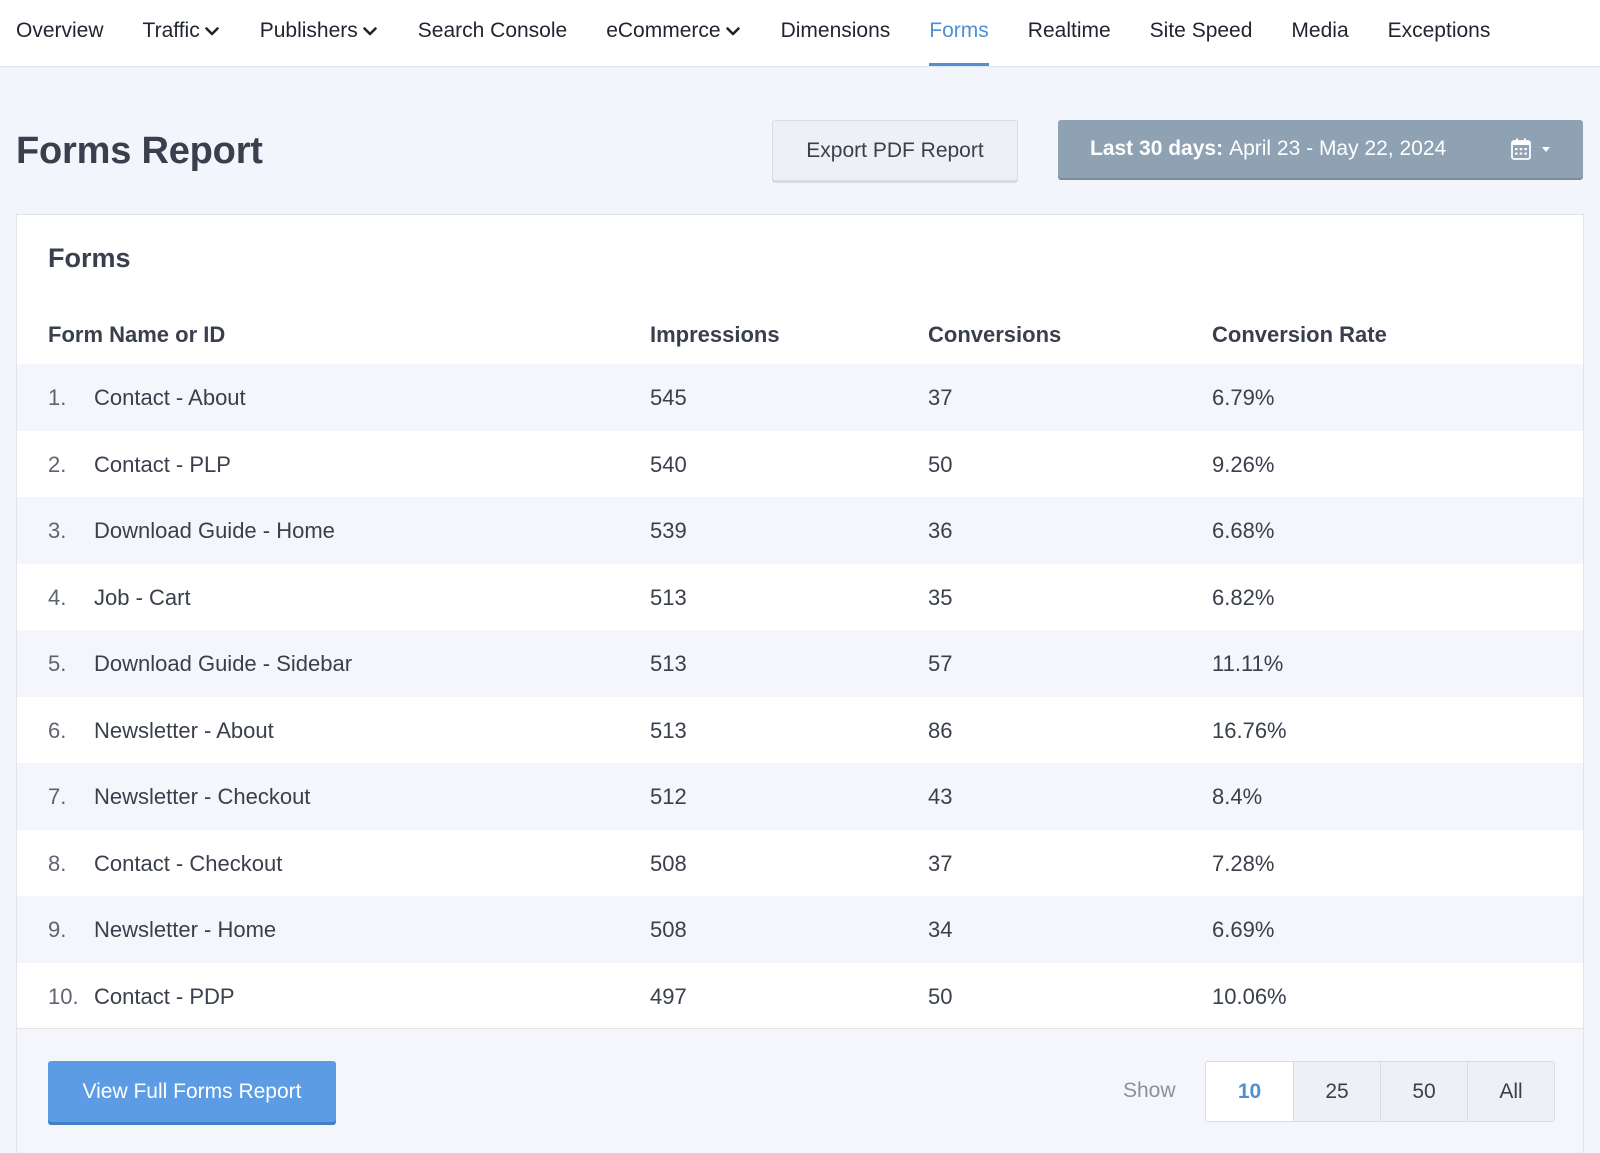 Image resolution: width=1600 pixels, height=1153 pixels. Describe the element at coordinates (1320, 30) in the screenshot. I see `nav-item-label: Media` at that location.